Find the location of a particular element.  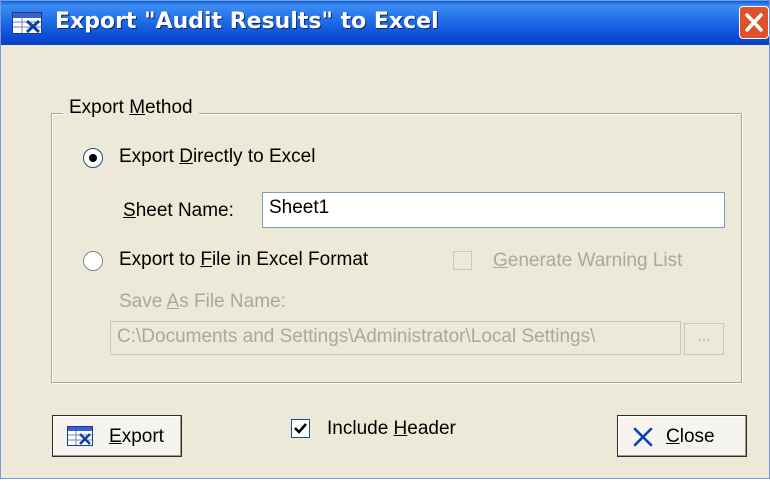

title-bar: Export "Audit Results" to Excel is located at coordinates (385, 23).